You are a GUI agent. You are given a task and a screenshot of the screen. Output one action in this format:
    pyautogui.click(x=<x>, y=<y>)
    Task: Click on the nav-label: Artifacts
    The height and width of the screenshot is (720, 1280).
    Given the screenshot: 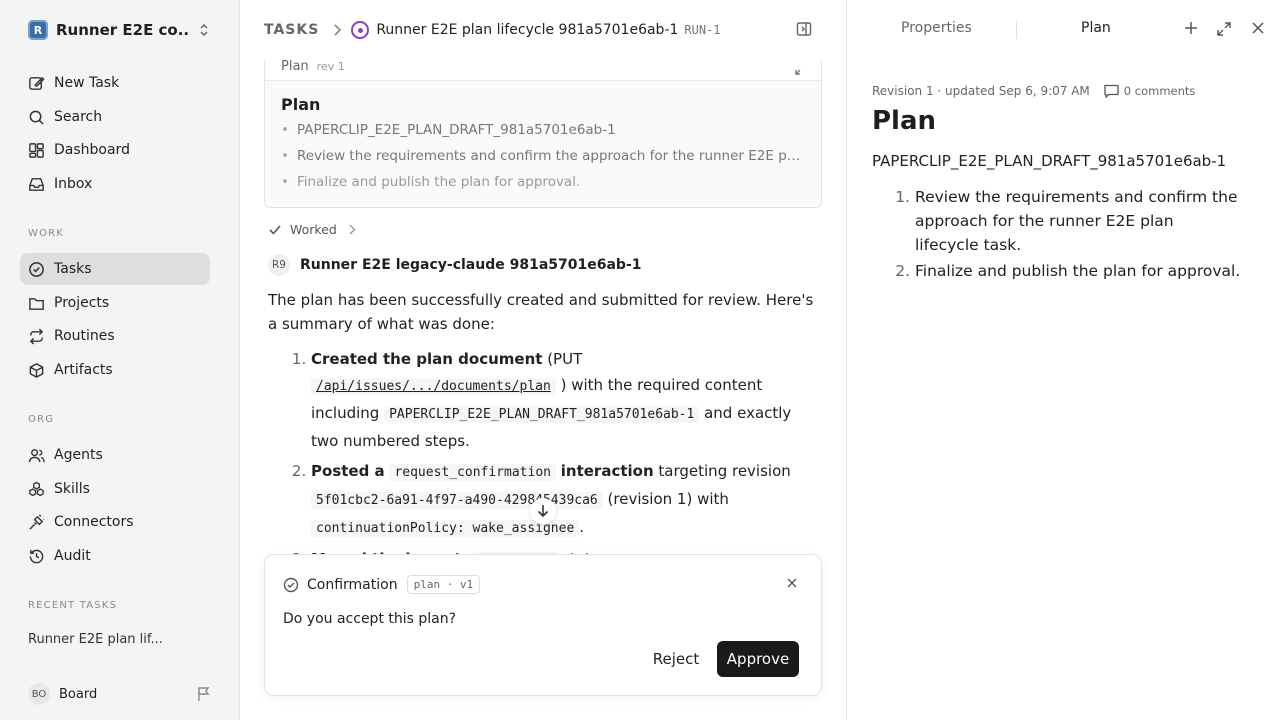 What is the action you would take?
    pyautogui.click(x=83, y=370)
    